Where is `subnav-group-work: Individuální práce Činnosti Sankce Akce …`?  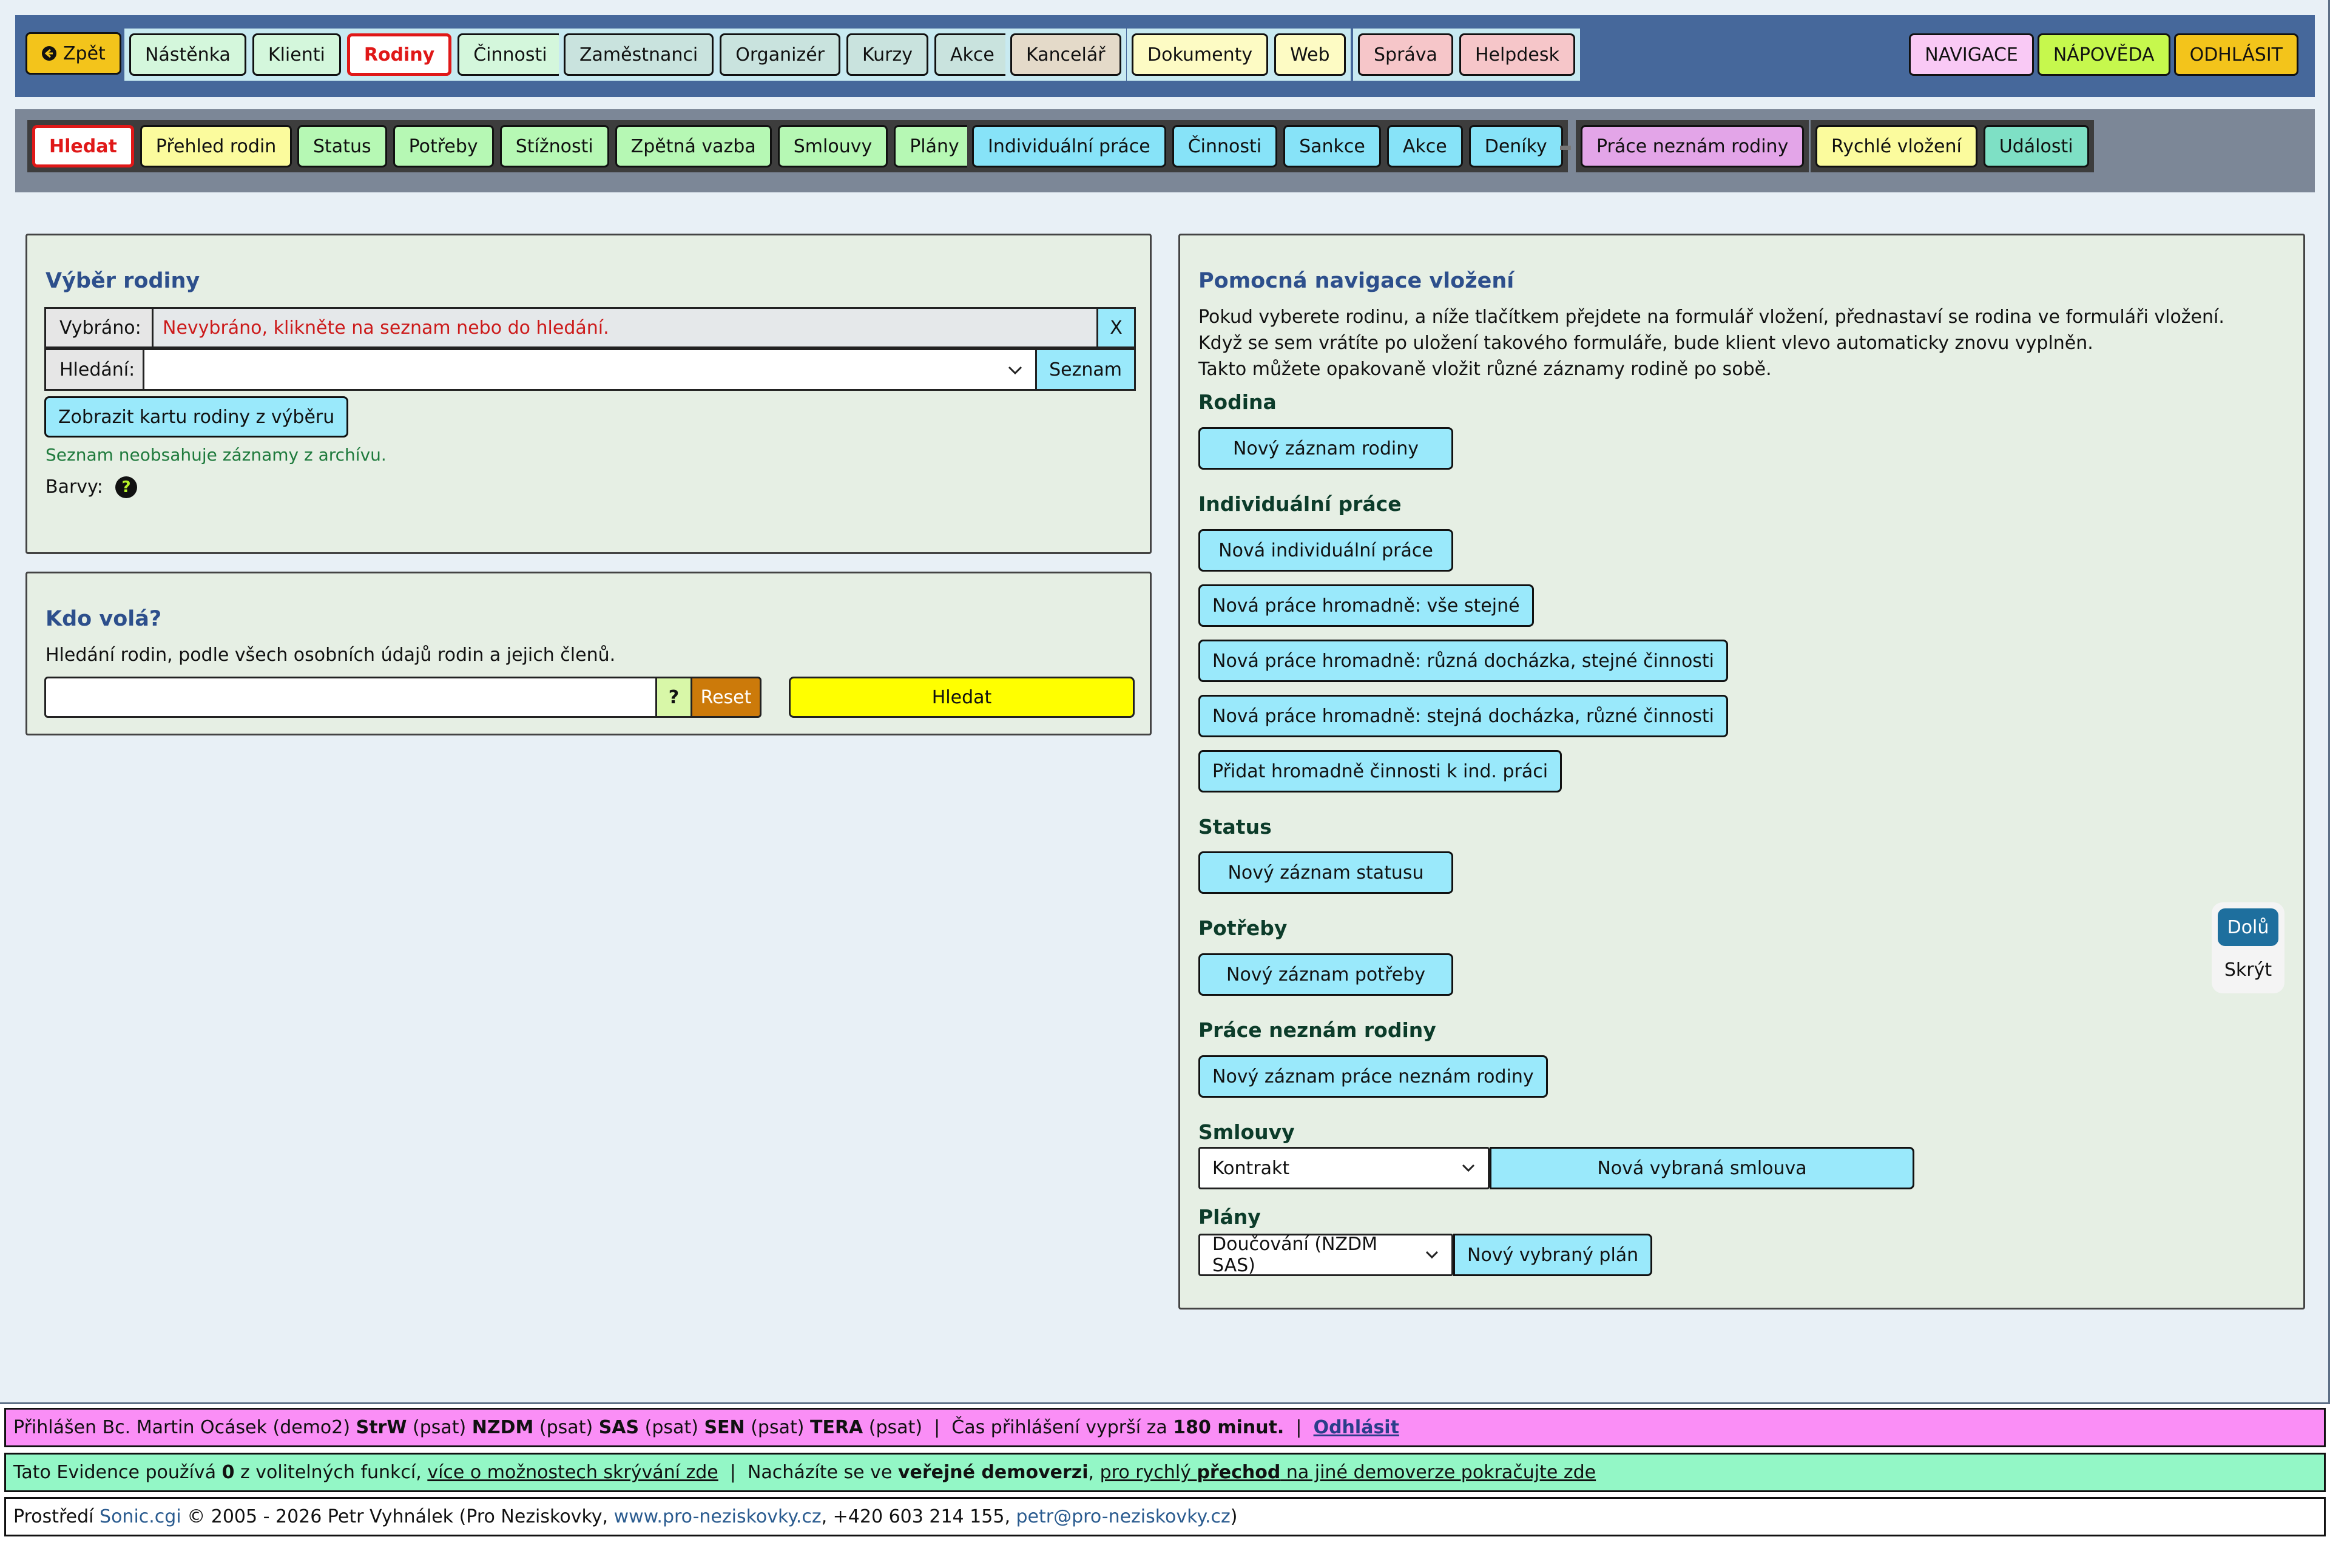 subnav-group-work: Individuální práce Činnosti Sankce Akce … is located at coordinates (1267, 146).